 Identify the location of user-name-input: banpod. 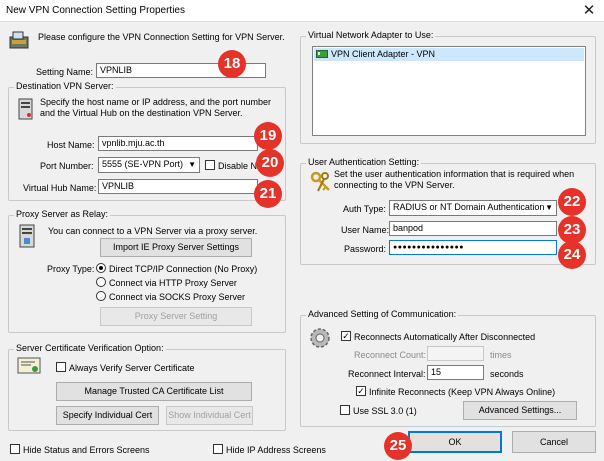
(473, 228).